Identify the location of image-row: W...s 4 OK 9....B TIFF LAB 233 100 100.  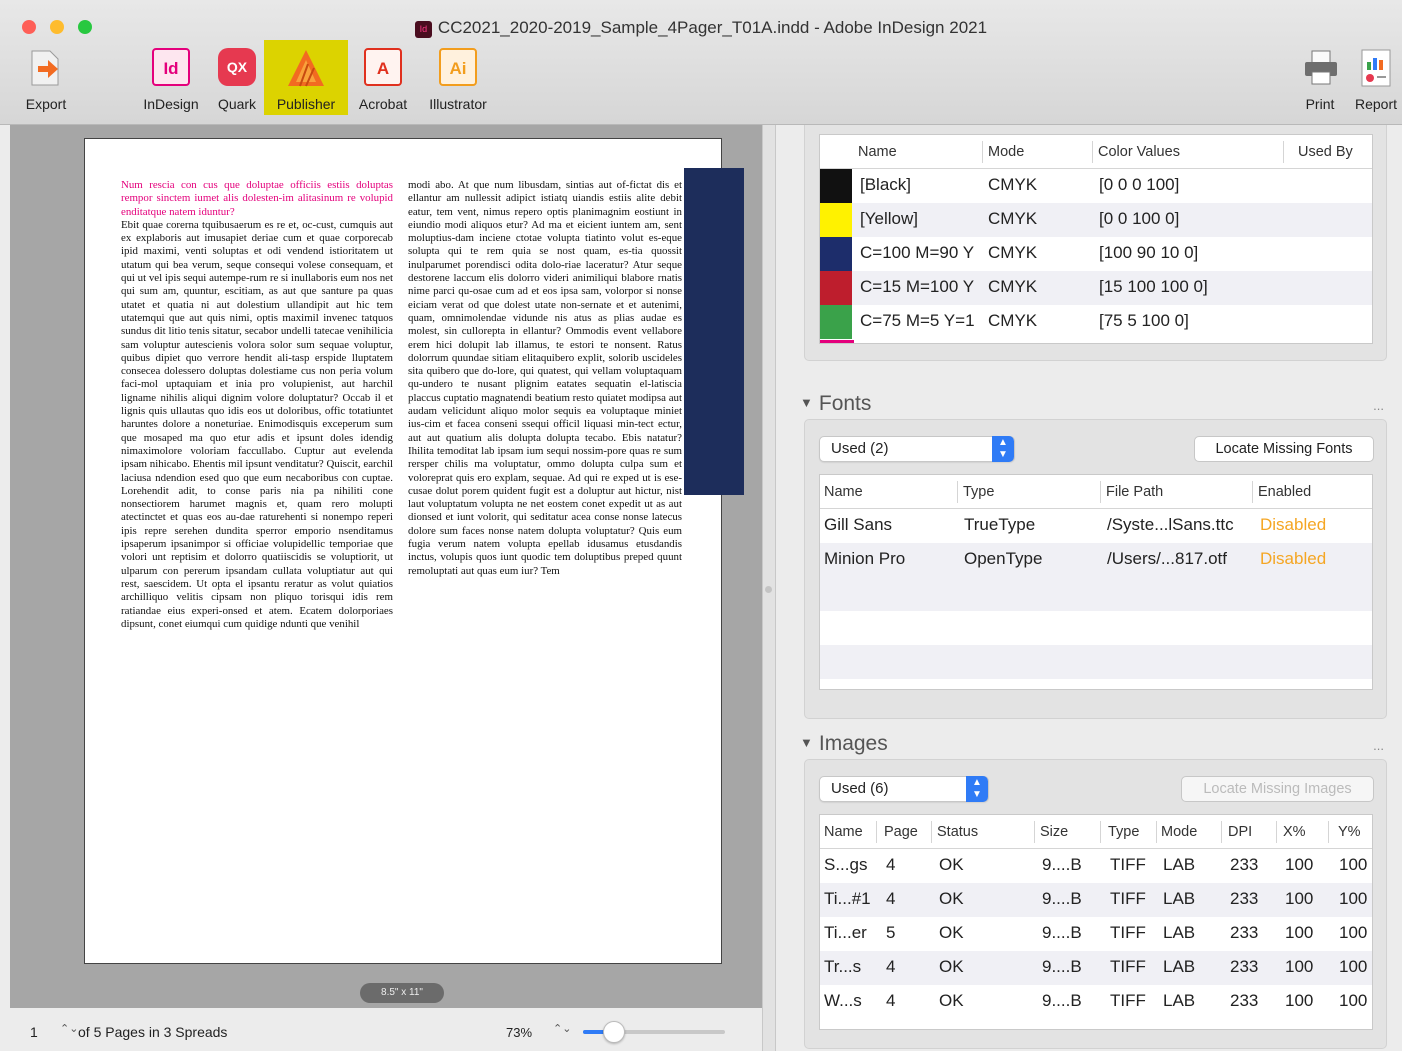
(1096, 1002).